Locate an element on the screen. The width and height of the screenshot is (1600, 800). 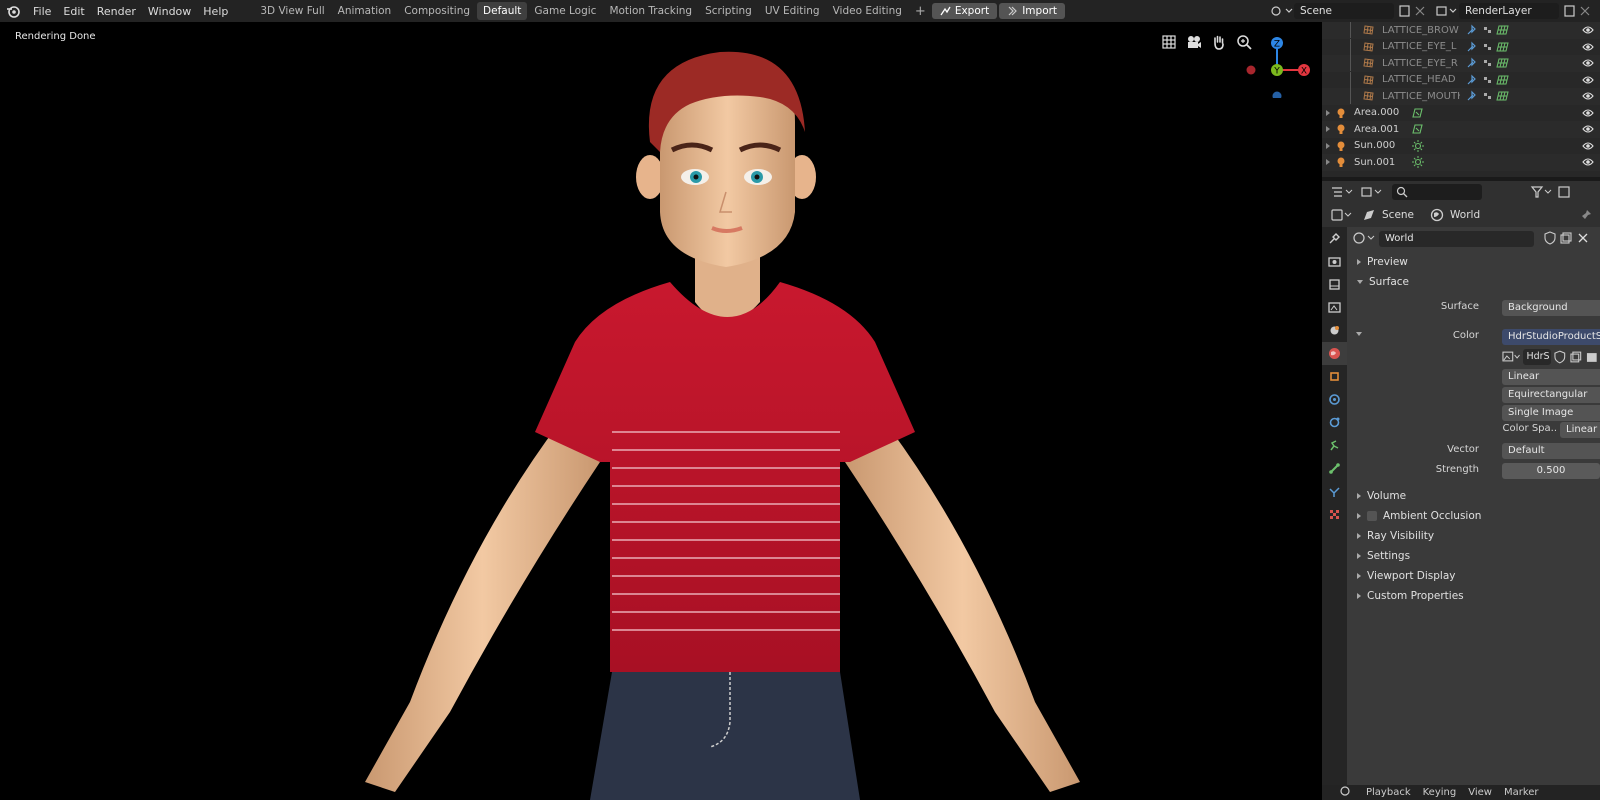
render-layer-field: RenderLayer is located at coordinates (1509, 11).